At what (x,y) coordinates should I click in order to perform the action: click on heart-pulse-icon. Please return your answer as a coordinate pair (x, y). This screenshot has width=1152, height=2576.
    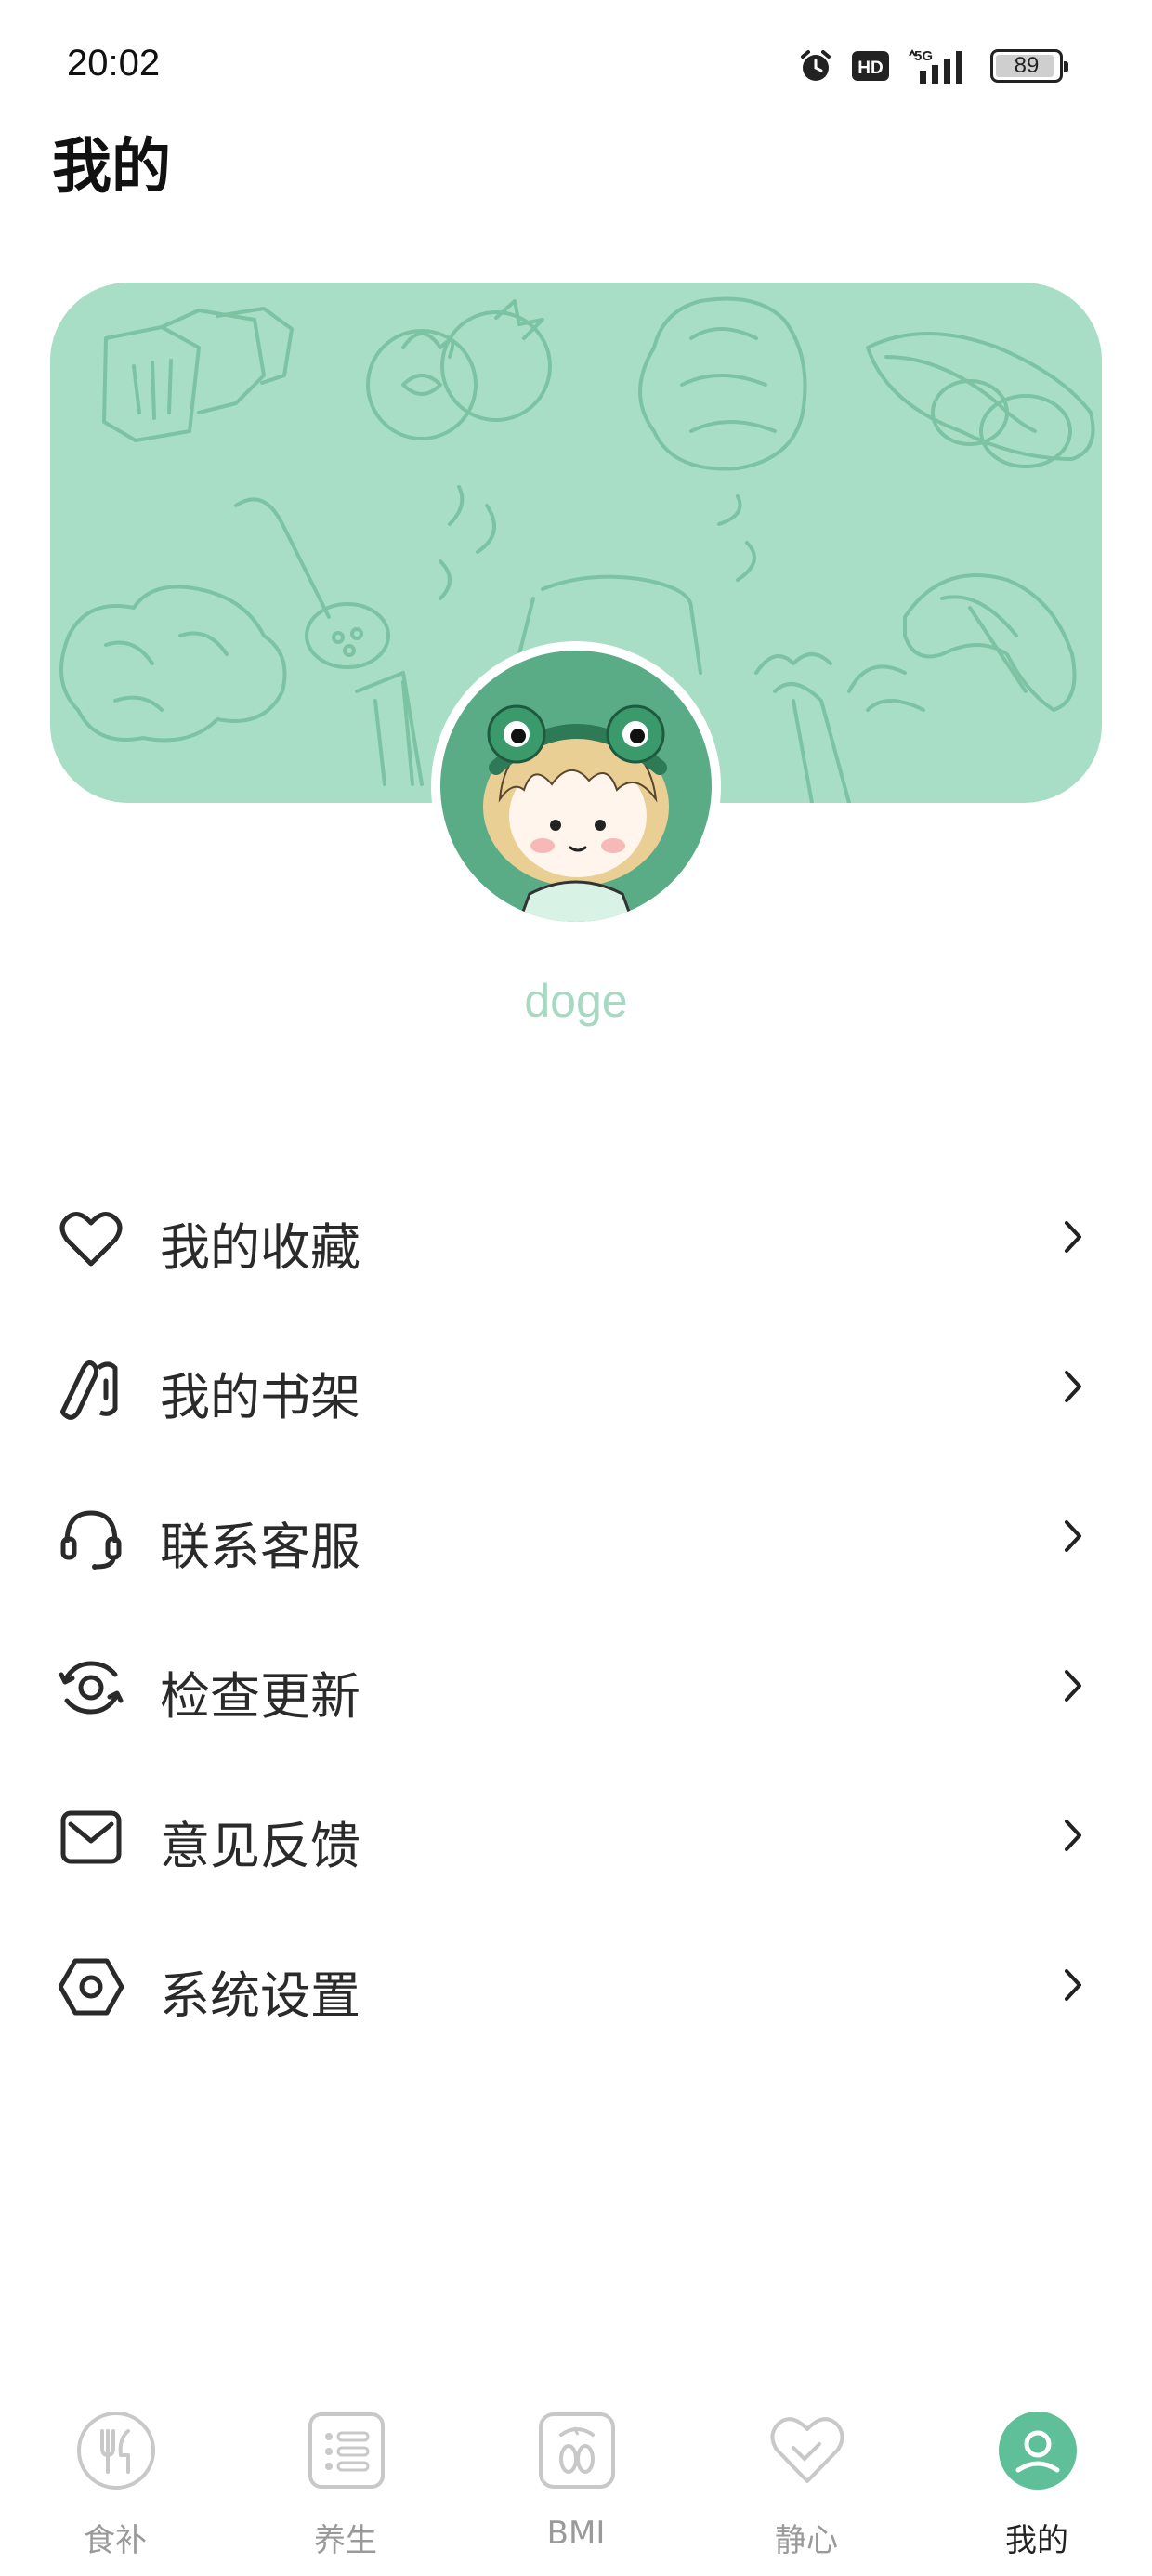
    Looking at the image, I should click on (807, 2451).